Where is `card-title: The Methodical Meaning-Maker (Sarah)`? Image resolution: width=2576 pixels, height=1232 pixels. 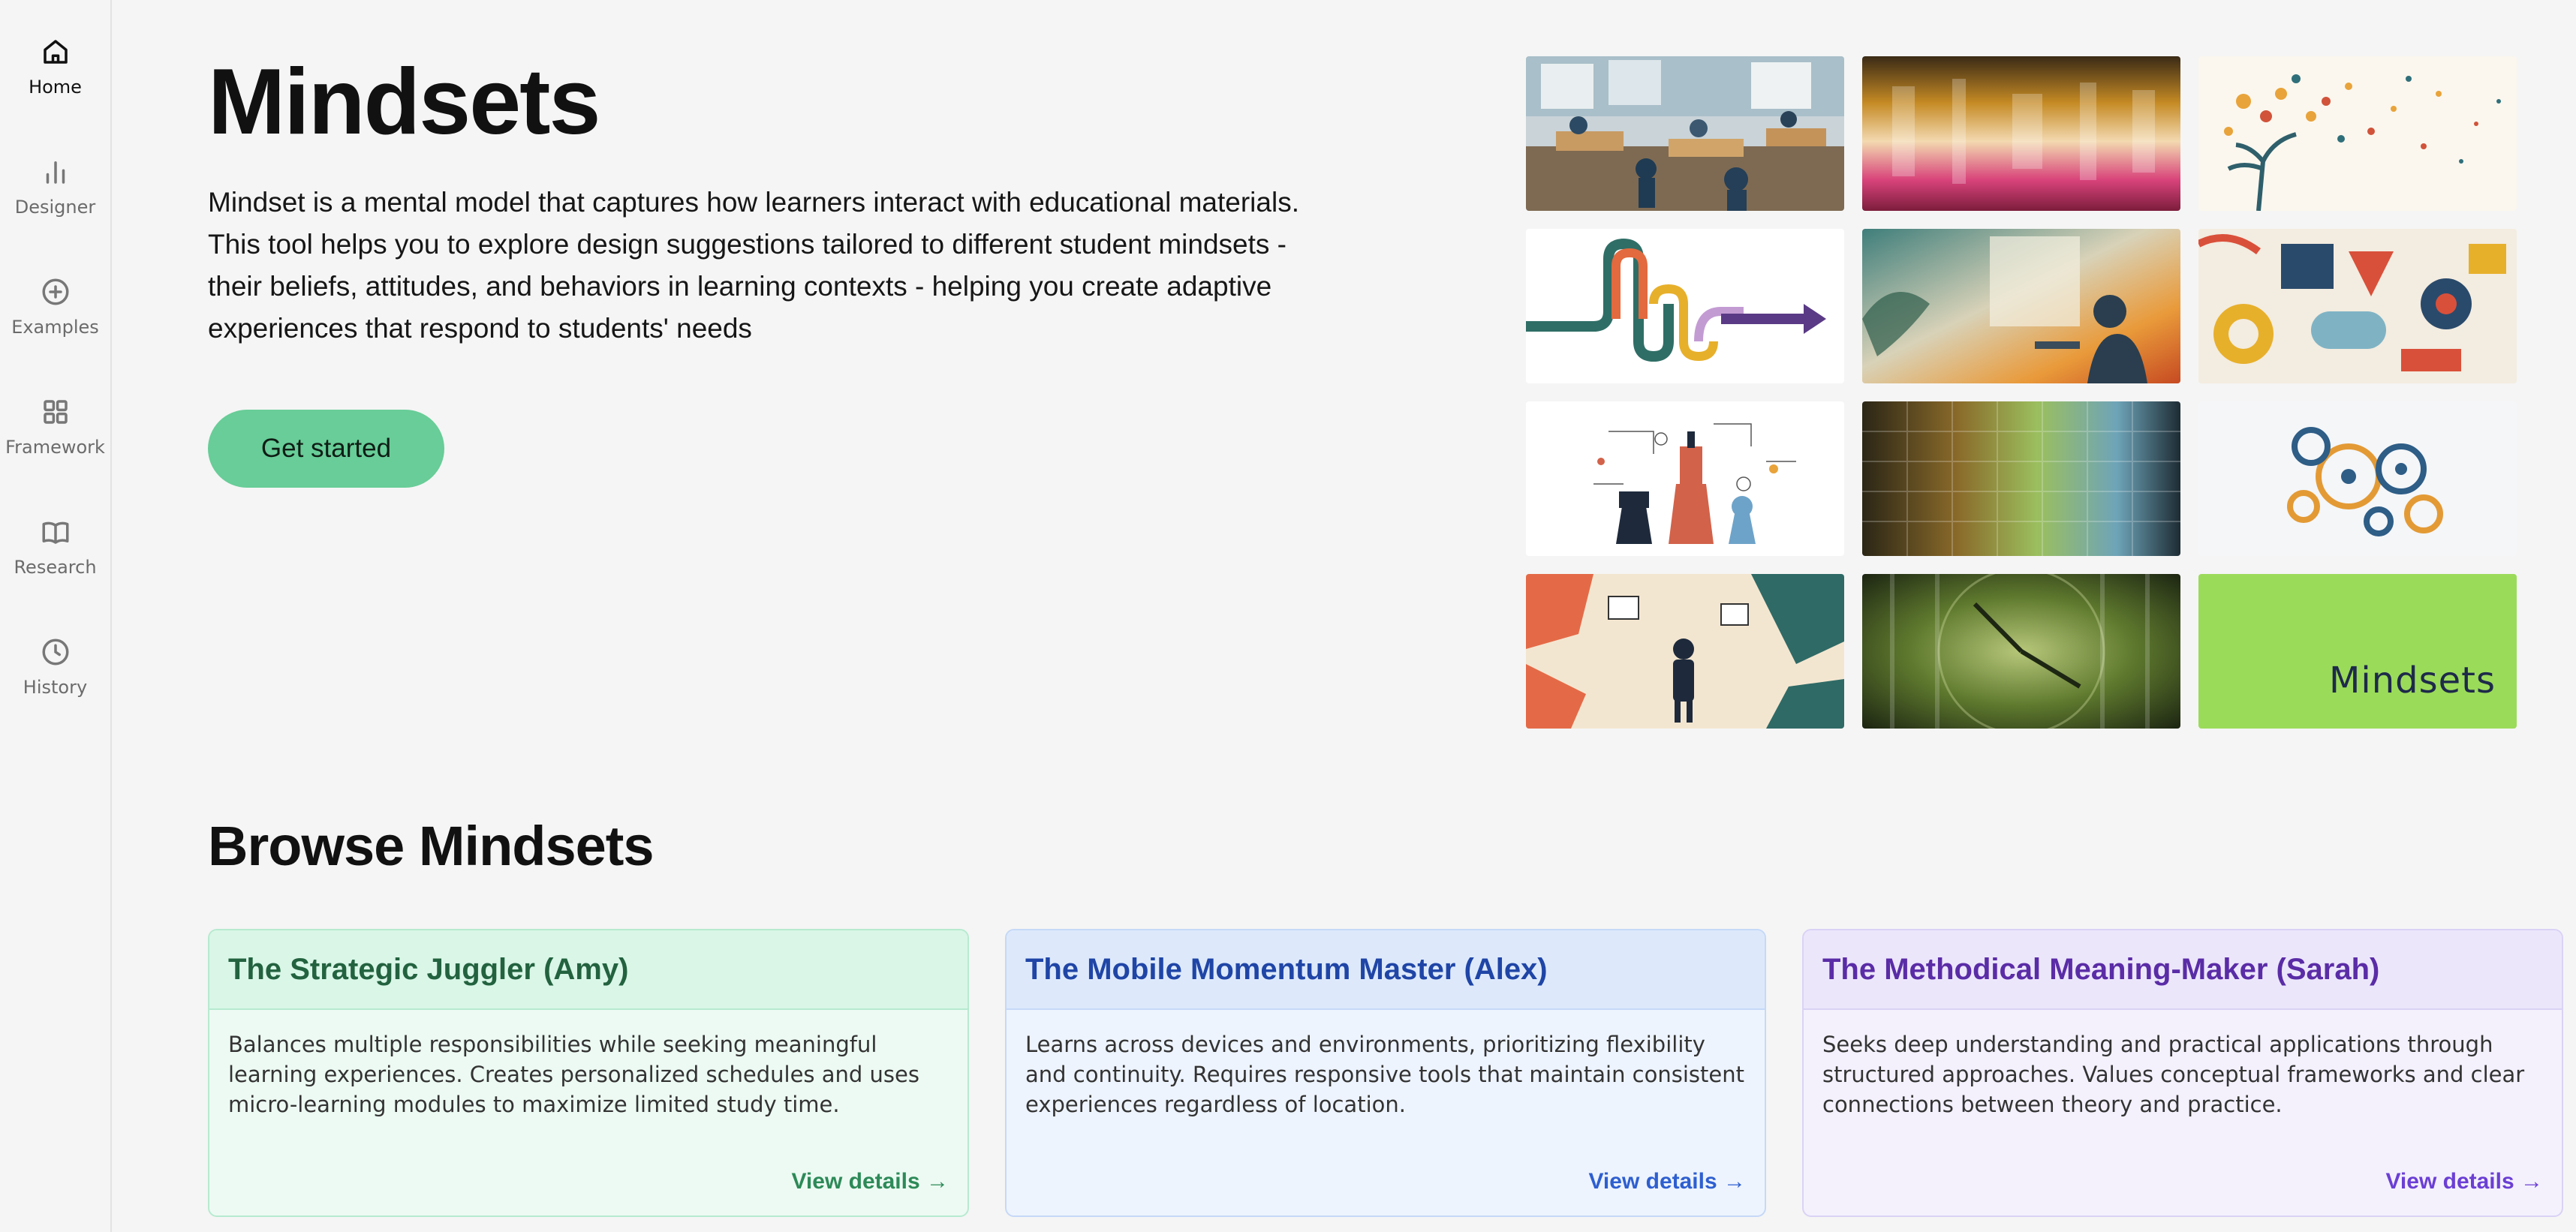 card-title: The Methodical Meaning-Maker (Sarah) is located at coordinates (2183, 970).